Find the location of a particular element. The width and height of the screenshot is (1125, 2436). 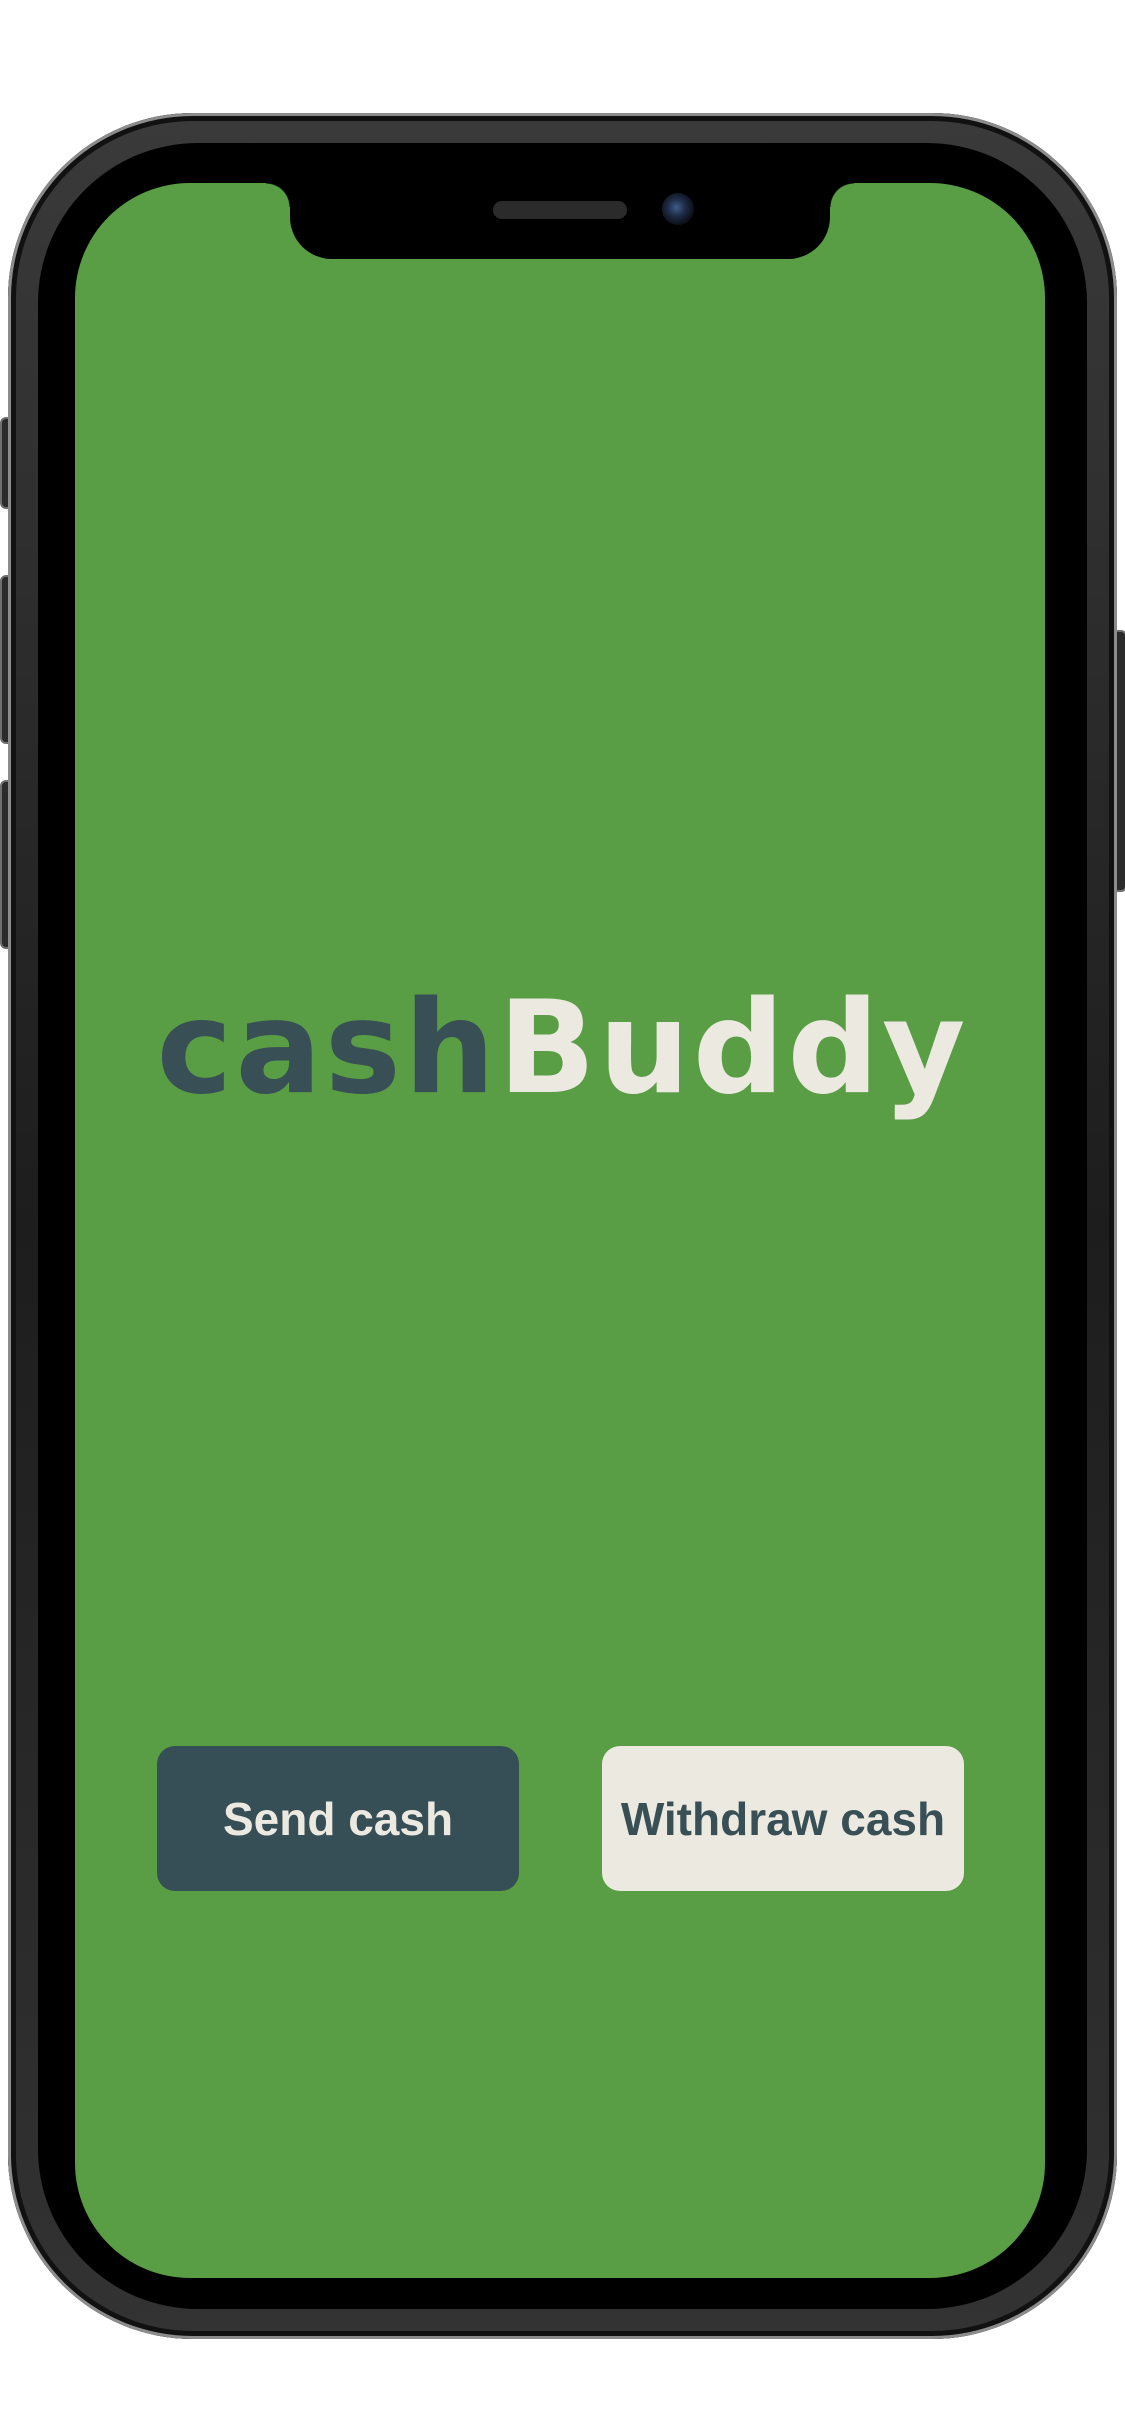

logo-text-cash: cash is located at coordinates (327, 1048).